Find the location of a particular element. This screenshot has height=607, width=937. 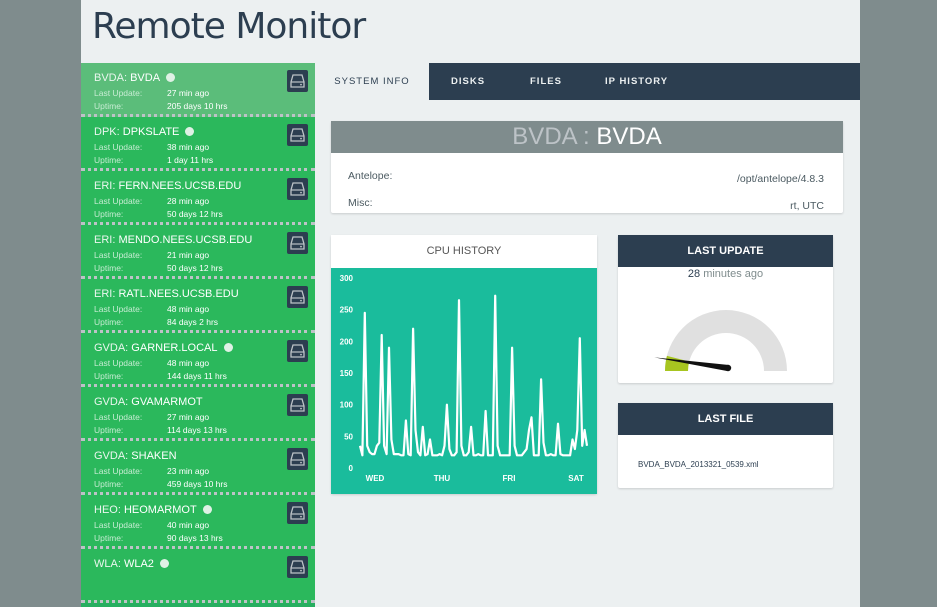

y-tick-label: 250 is located at coordinates (347, 310).